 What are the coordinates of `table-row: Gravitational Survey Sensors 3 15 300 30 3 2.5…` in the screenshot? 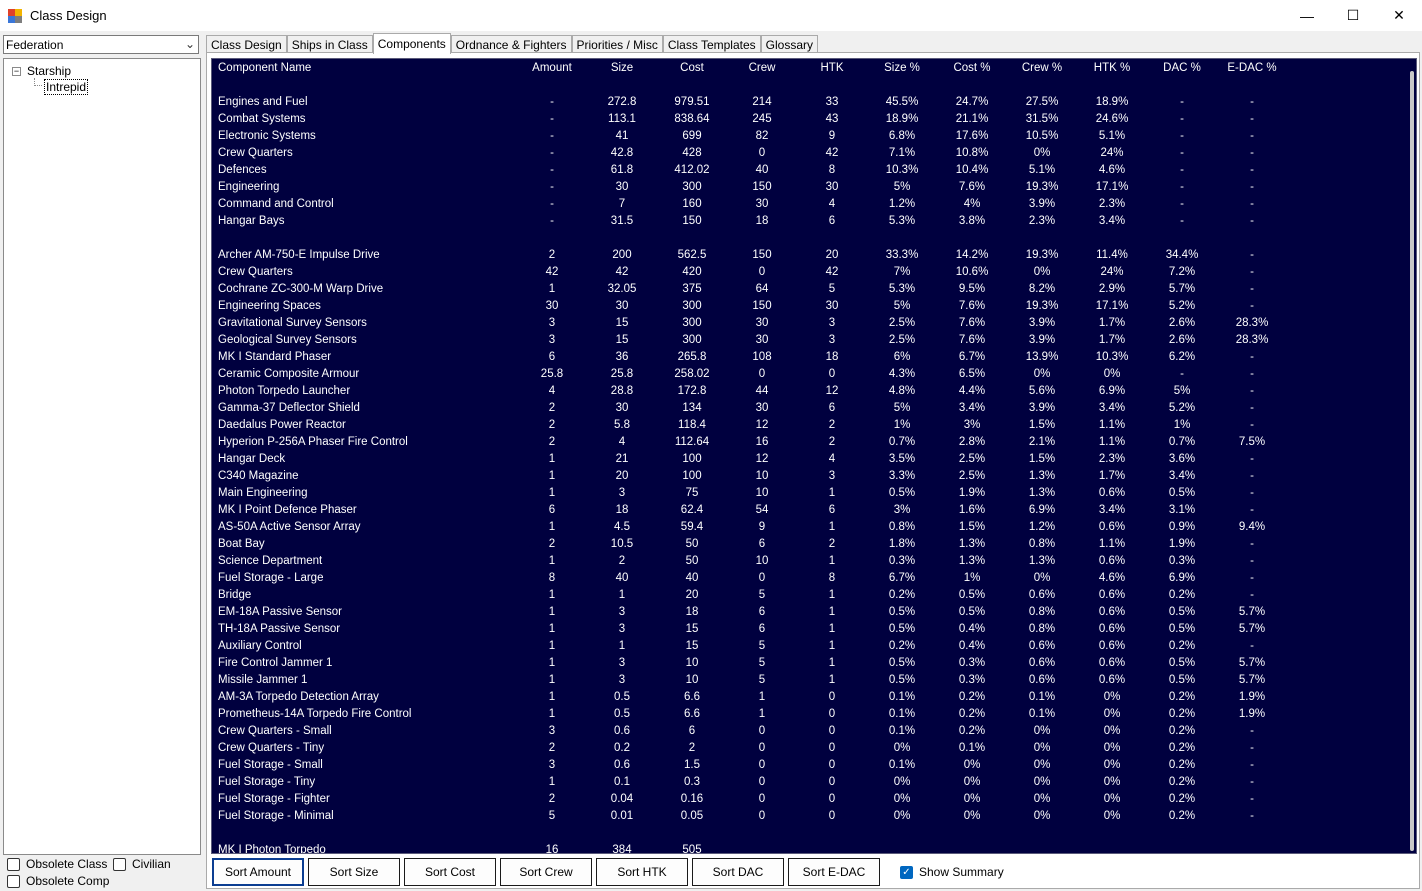 It's located at (762, 324).